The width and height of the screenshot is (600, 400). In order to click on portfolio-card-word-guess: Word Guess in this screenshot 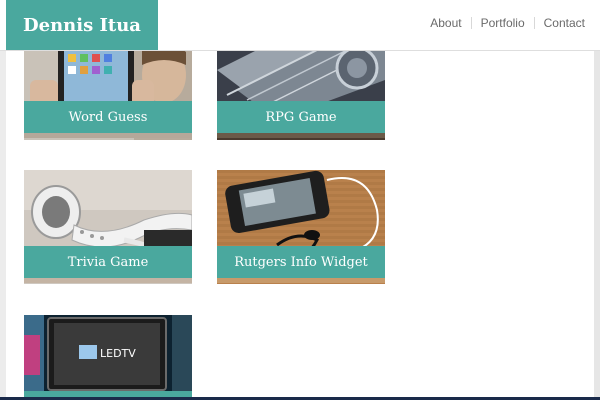, I will do `click(108, 90)`.